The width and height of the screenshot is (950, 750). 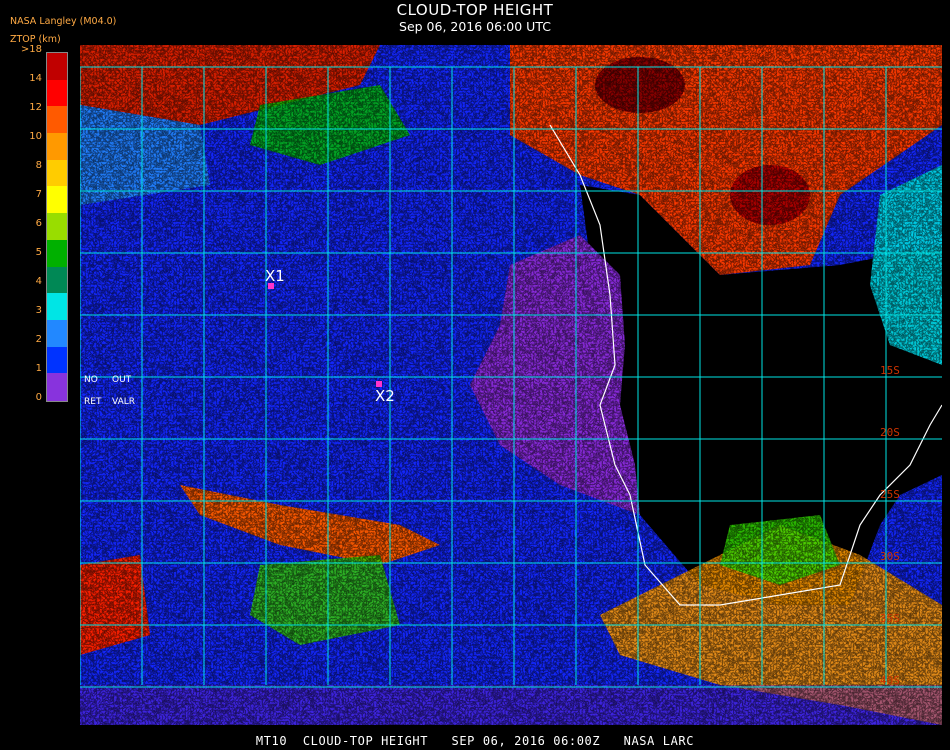 I want to click on legend-tick-label: 0, so click(x=38, y=397).